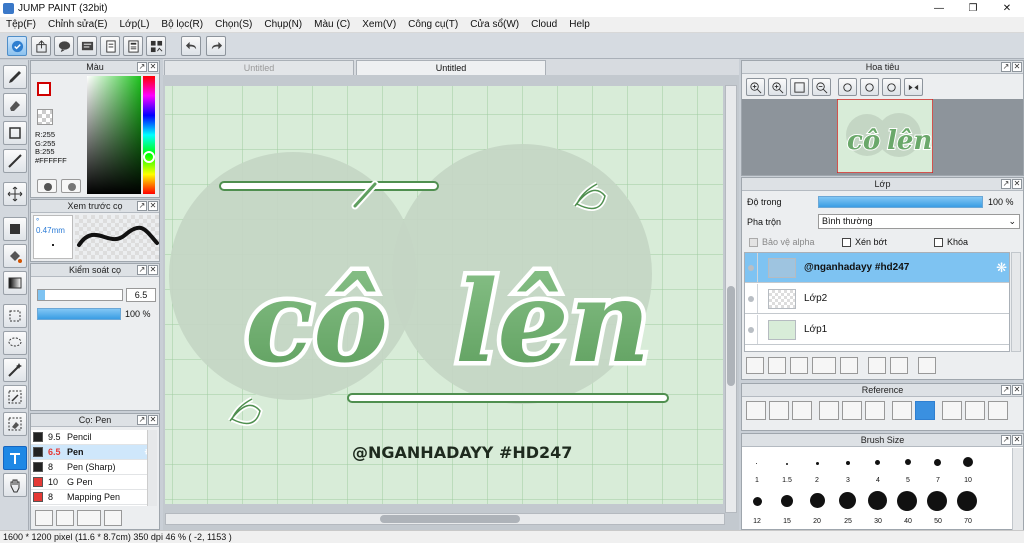 This screenshot has height=543, width=1024. Describe the element at coordinates (15, 229) in the screenshot. I see `fill-rect-tool-icon` at that location.